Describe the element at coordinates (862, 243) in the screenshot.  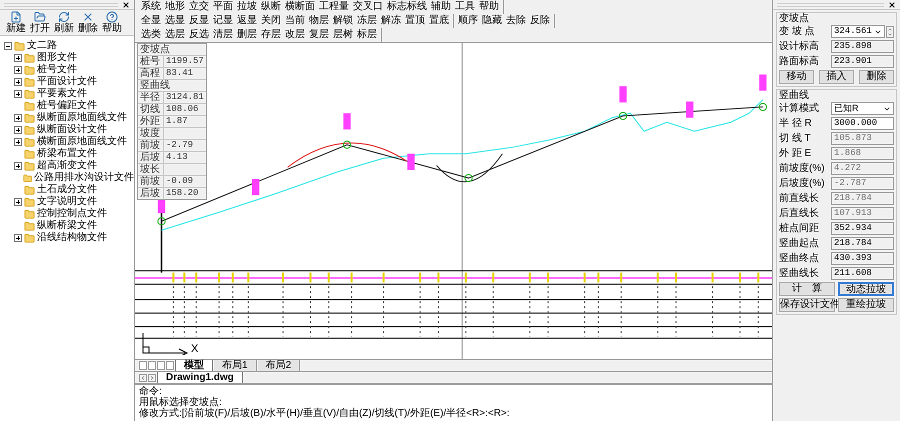
I see `value-field: 218.784` at that location.